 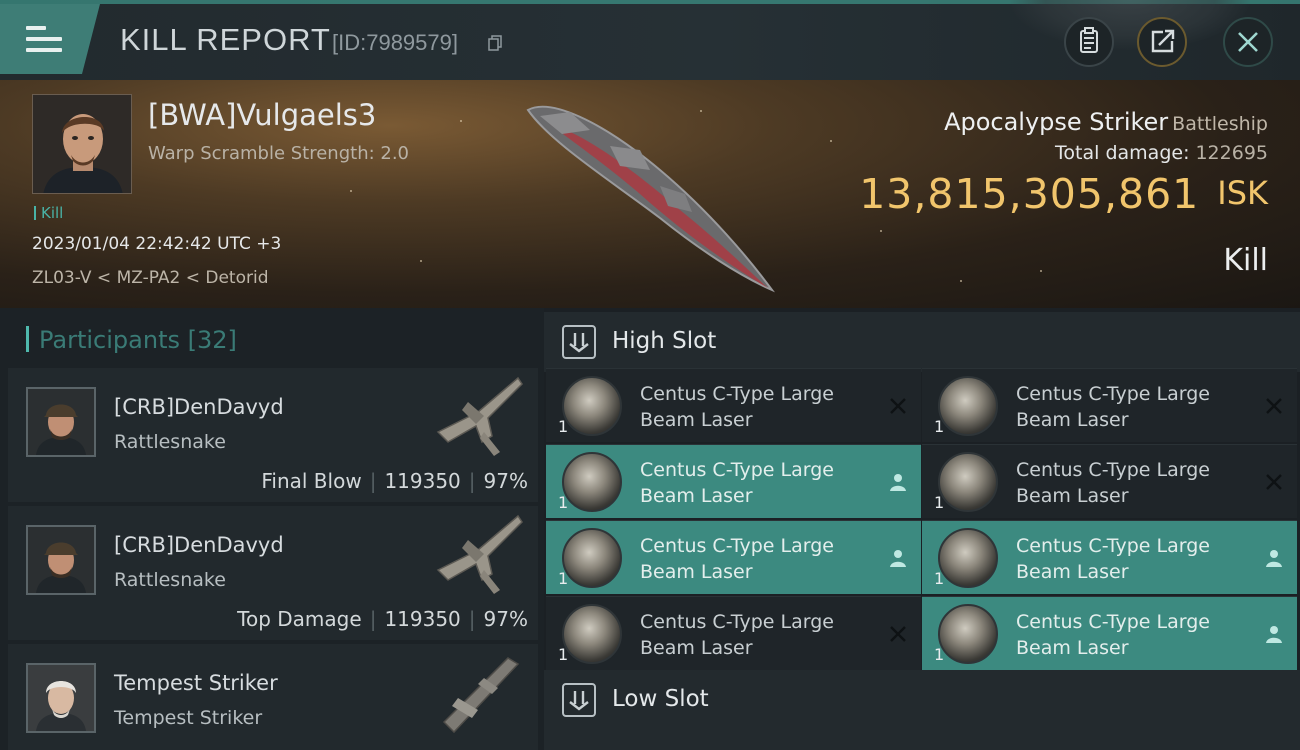 What do you see at coordinates (311, 481) in the screenshot?
I see `participant-role: Final Blow` at bounding box center [311, 481].